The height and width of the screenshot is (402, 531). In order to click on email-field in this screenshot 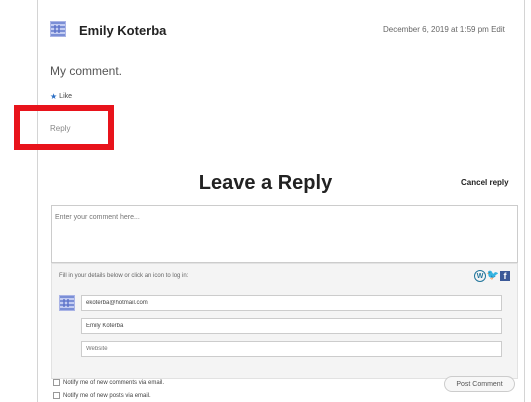, I will do `click(291, 303)`.